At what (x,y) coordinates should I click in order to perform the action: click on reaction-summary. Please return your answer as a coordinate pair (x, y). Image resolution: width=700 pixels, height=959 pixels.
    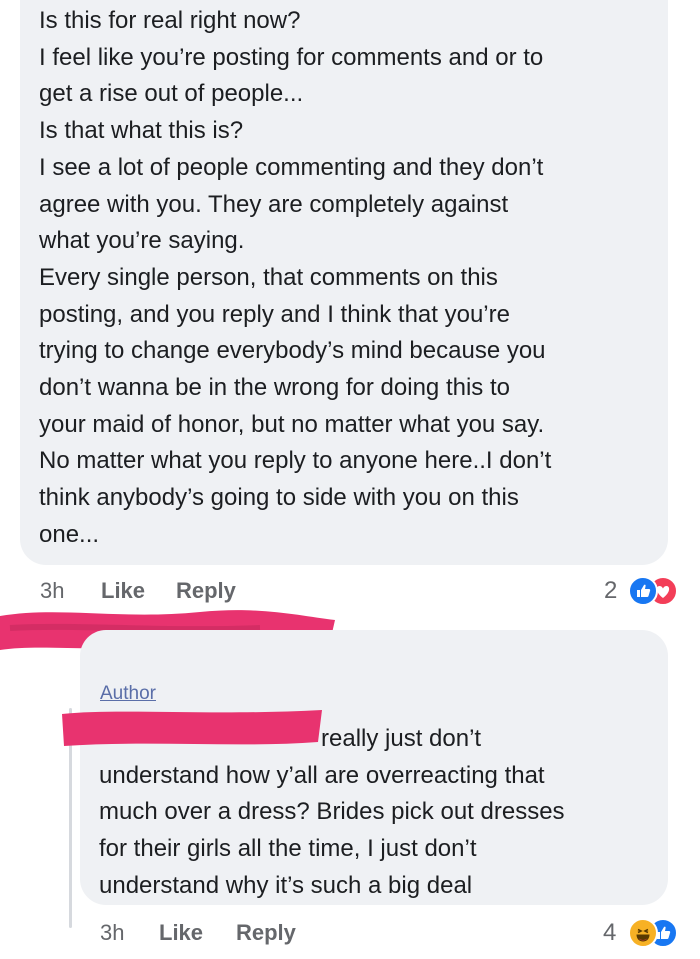
    Looking at the image, I should click on (654, 590).